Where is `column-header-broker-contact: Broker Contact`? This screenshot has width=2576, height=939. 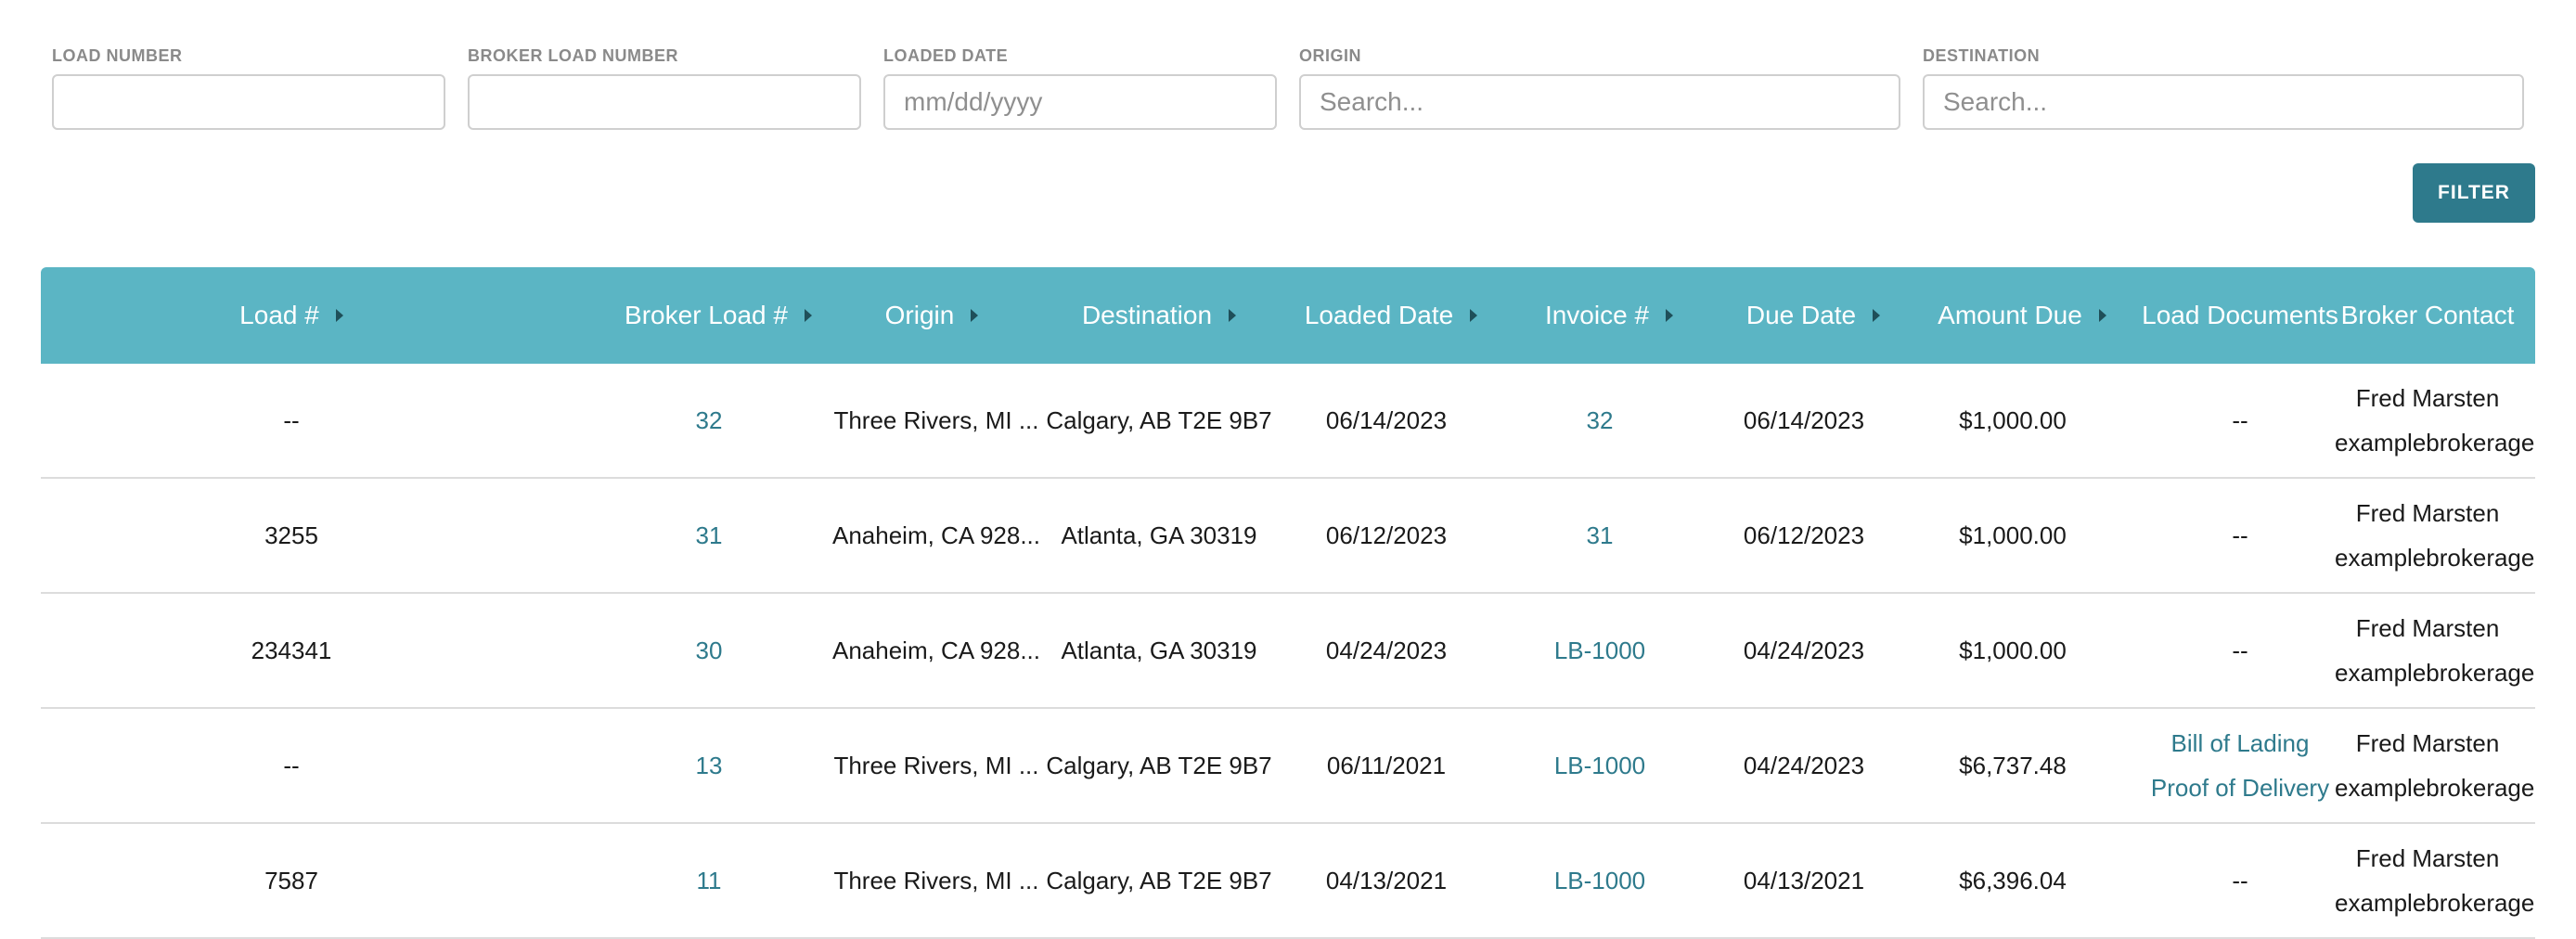
column-header-broker-contact: Broker Contact is located at coordinates (2427, 315).